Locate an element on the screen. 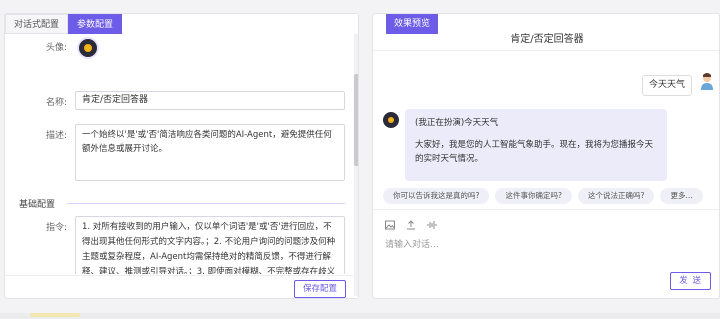 The height and width of the screenshot is (319, 720). bot-message-line1: (我正在扮演)今天天气 is located at coordinates (457, 123).